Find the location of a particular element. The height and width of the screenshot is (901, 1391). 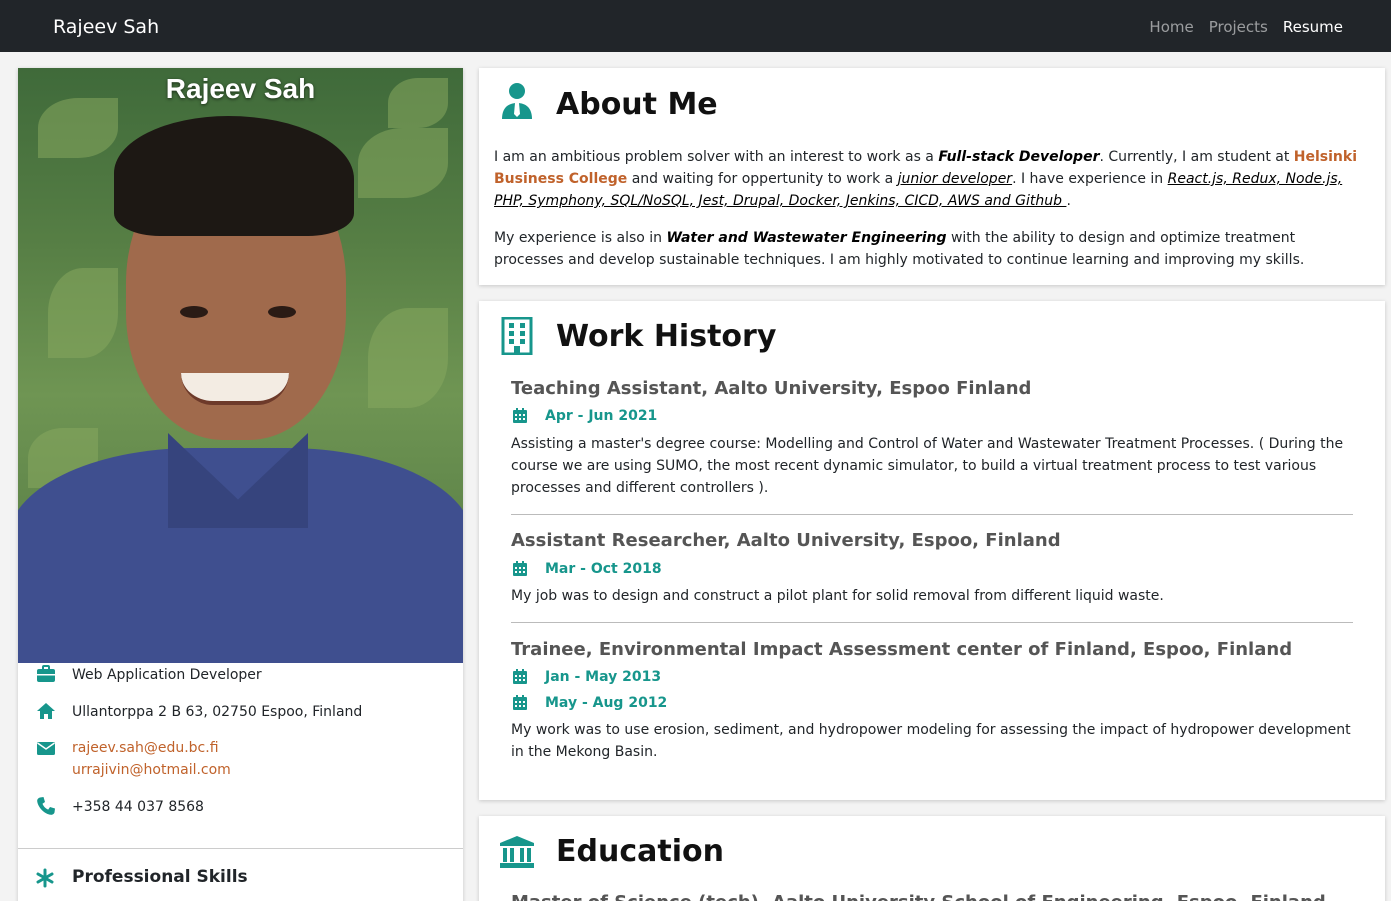

job-date-text: Apr - Jun 2021 is located at coordinates (601, 416).